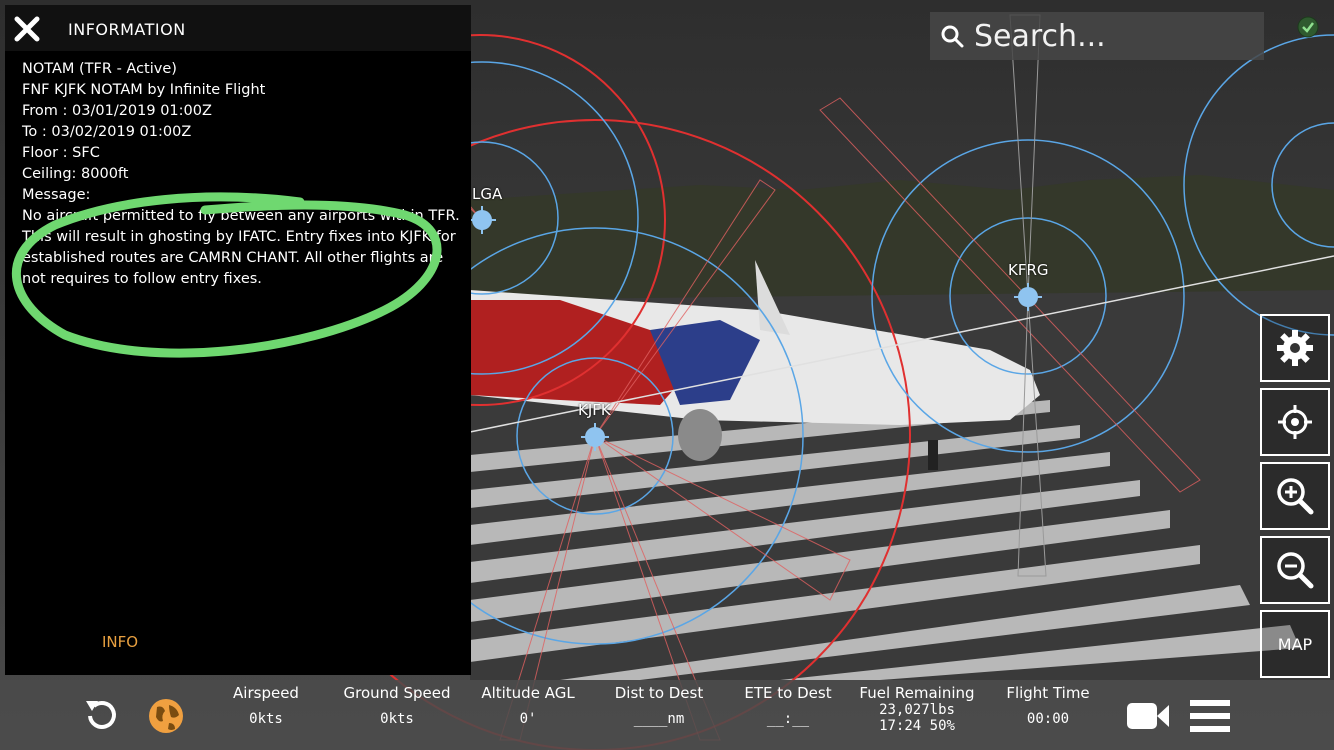 The height and width of the screenshot is (750, 1334). What do you see at coordinates (397, 705) in the screenshot?
I see `stat-ground-speed: Ground Speed 0kts` at bounding box center [397, 705].